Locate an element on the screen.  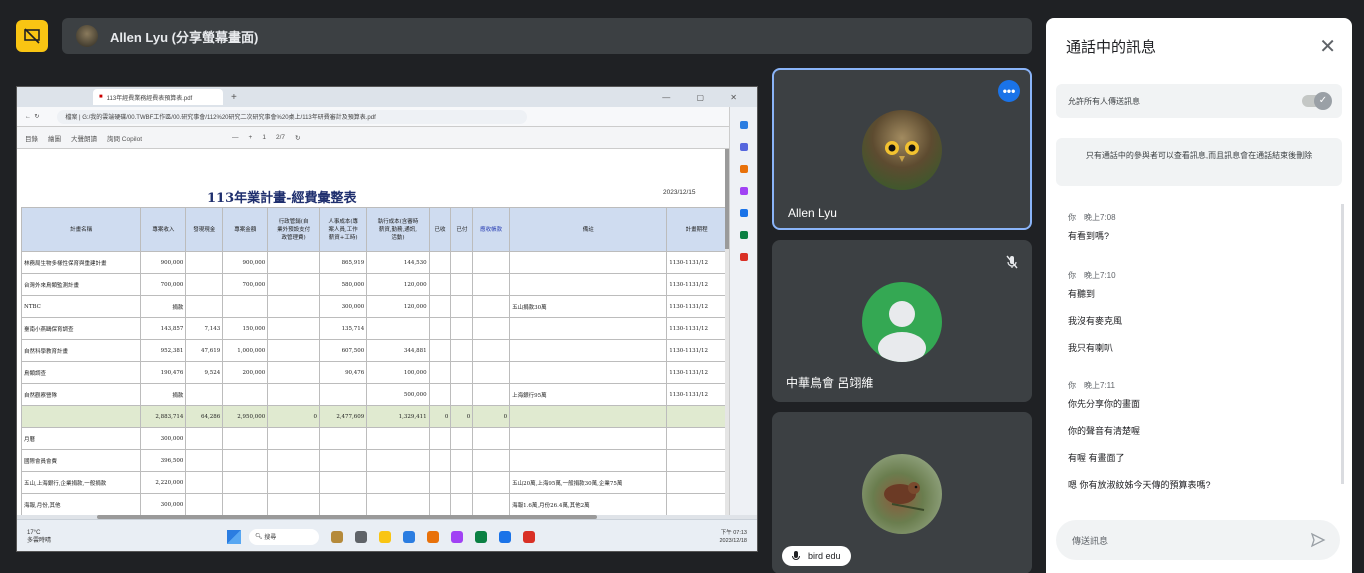
line-icon is located at coordinates (481, 536).